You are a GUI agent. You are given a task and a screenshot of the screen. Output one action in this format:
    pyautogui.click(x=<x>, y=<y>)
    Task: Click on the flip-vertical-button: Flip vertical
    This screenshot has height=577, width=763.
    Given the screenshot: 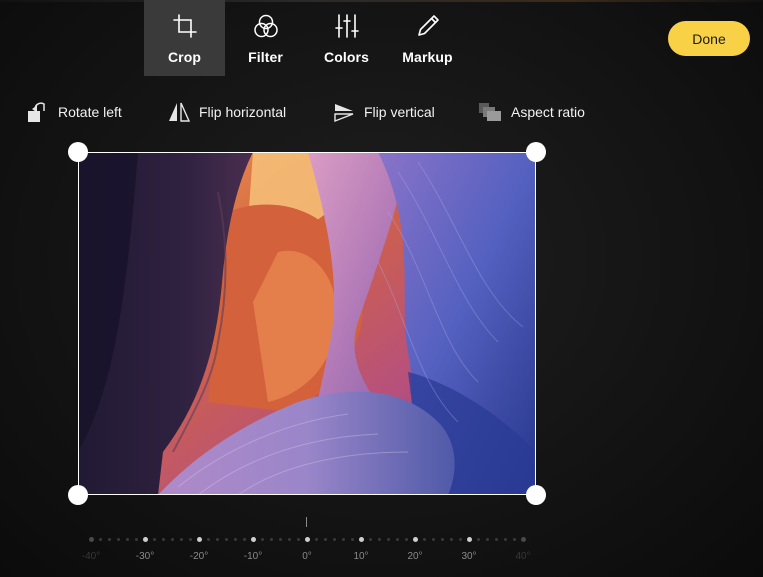 What is the action you would take?
    pyautogui.click(x=384, y=112)
    